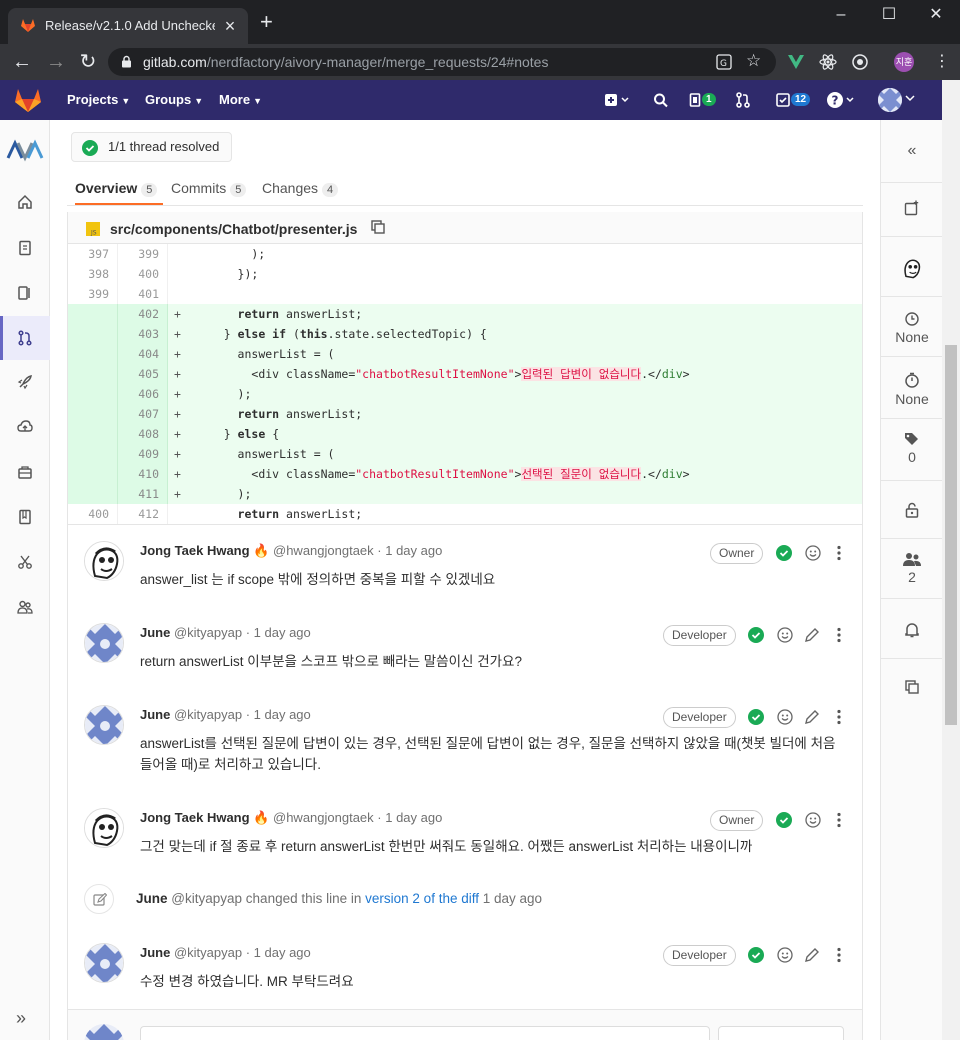  What do you see at coordinates (912, 510) in the screenshot?
I see `lock-section` at bounding box center [912, 510].